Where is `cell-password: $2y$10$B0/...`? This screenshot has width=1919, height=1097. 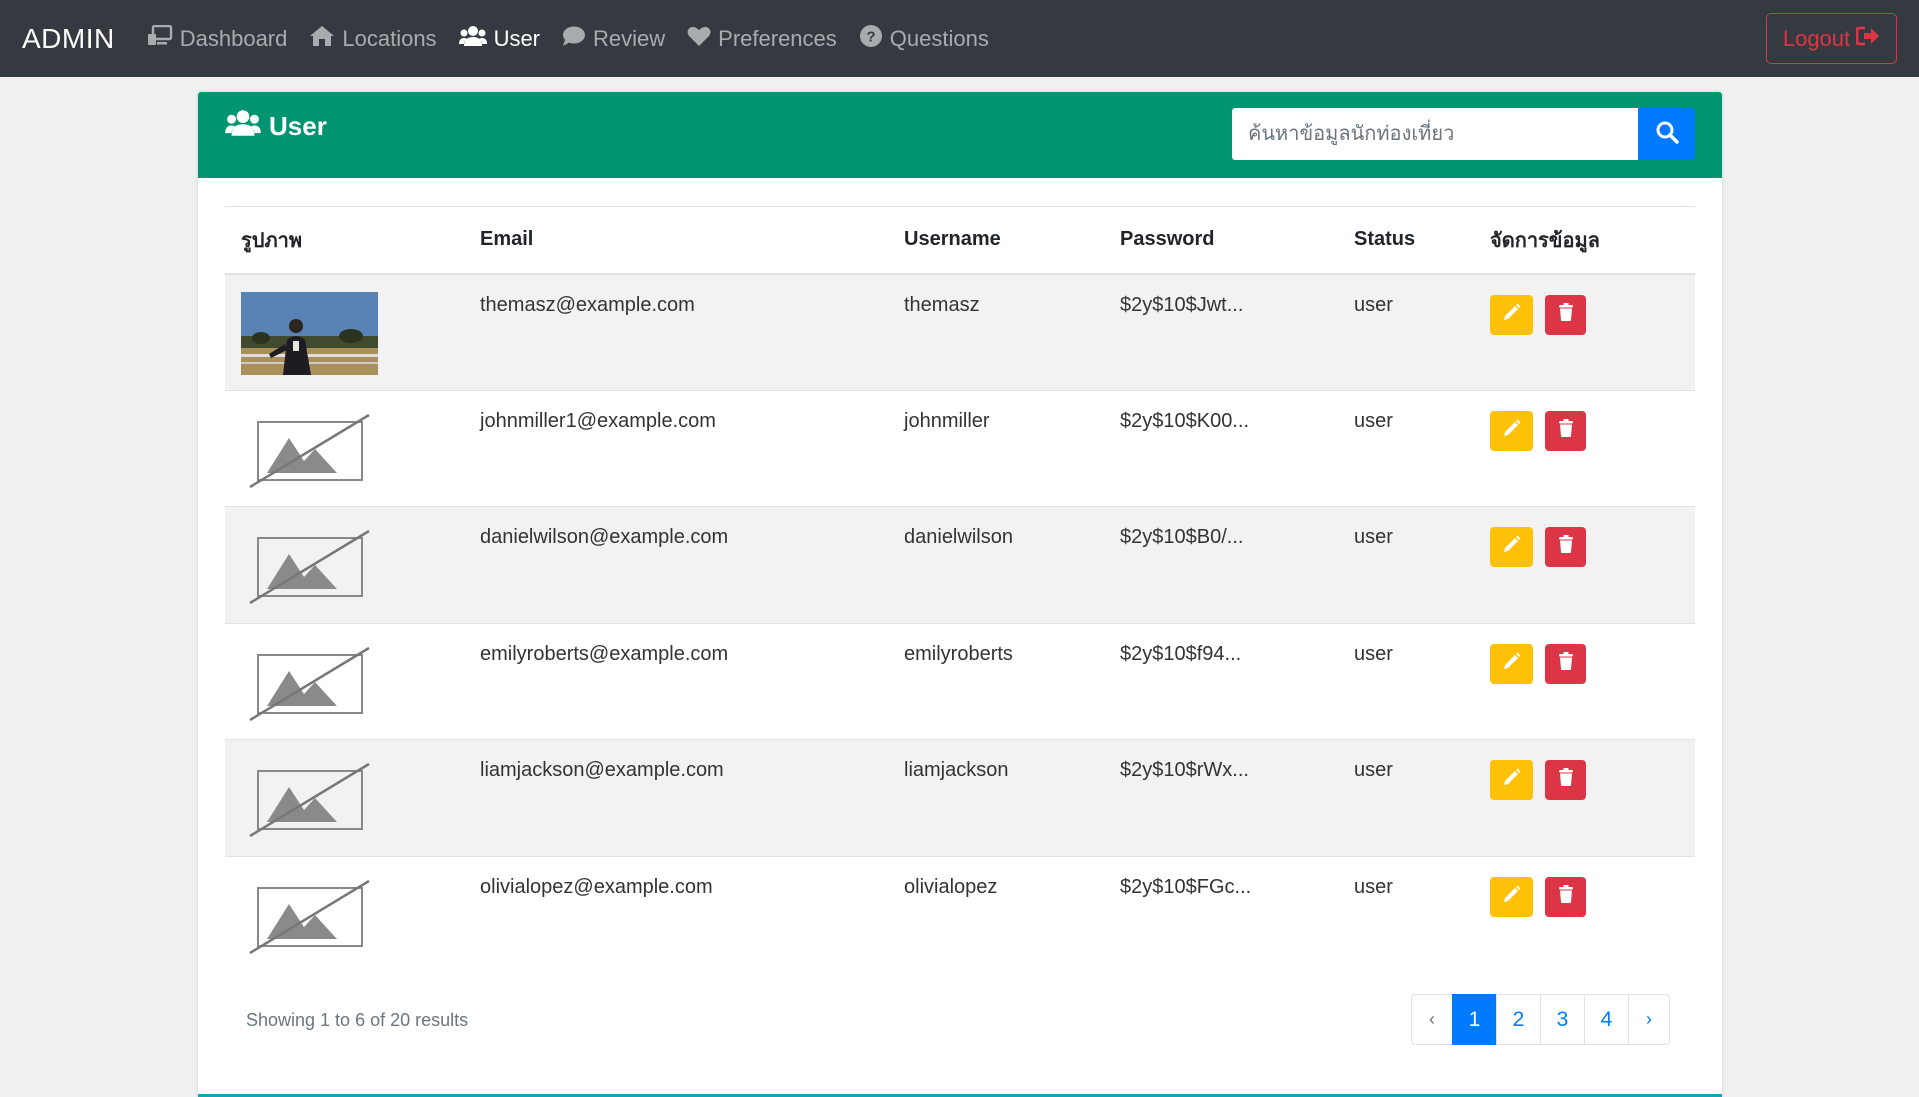
cell-password: $2y$10$B0/... is located at coordinates (1221, 564).